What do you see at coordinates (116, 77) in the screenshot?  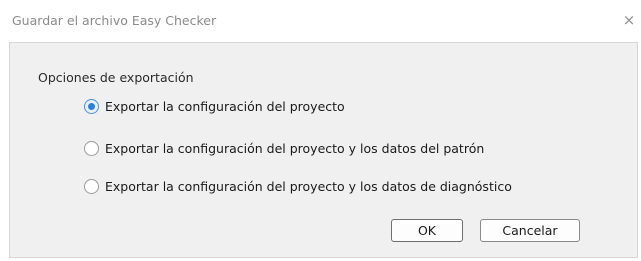 I see `export-options-label: Opciones de exportación` at bounding box center [116, 77].